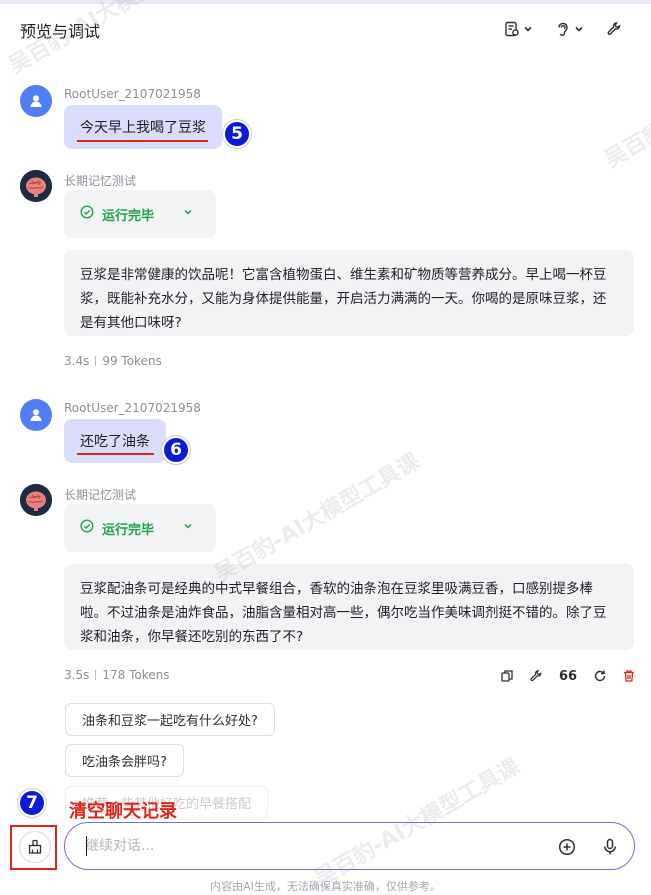 The width and height of the screenshot is (651, 895). I want to click on doc-settings-icon, so click(512, 29).